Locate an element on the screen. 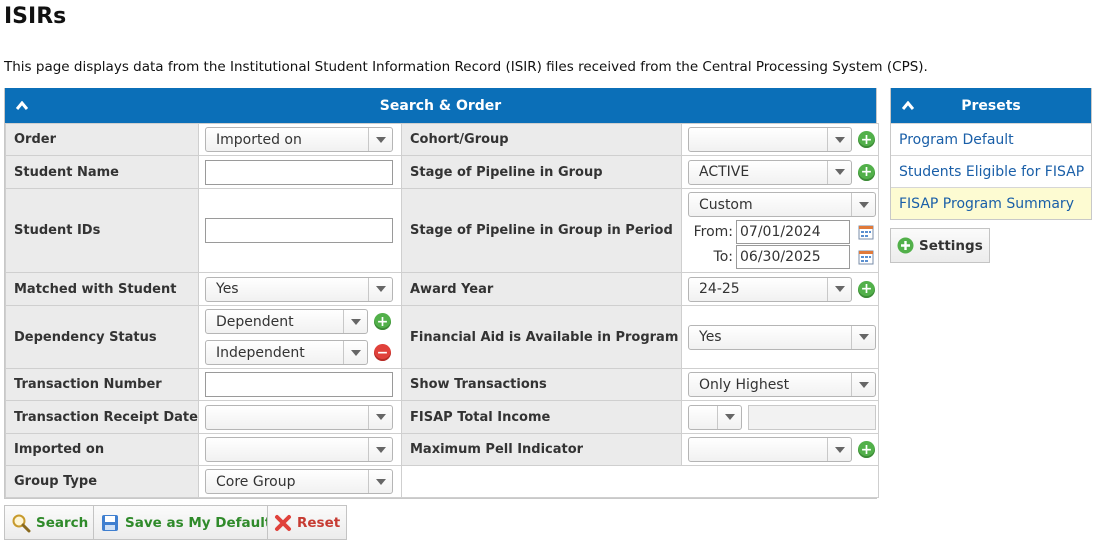  remove-dependency-icon: − is located at coordinates (382, 352).